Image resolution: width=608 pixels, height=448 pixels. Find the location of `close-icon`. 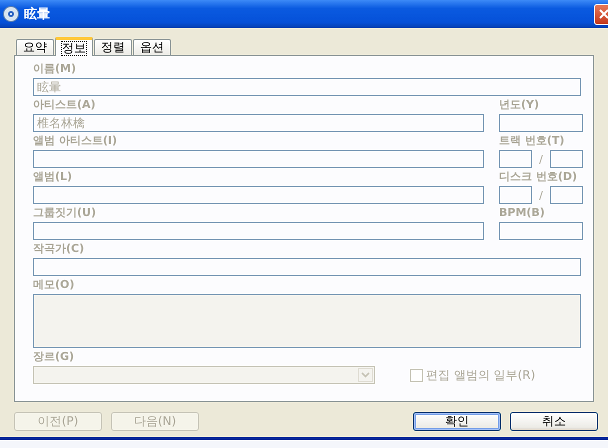

close-icon is located at coordinates (603, 14).